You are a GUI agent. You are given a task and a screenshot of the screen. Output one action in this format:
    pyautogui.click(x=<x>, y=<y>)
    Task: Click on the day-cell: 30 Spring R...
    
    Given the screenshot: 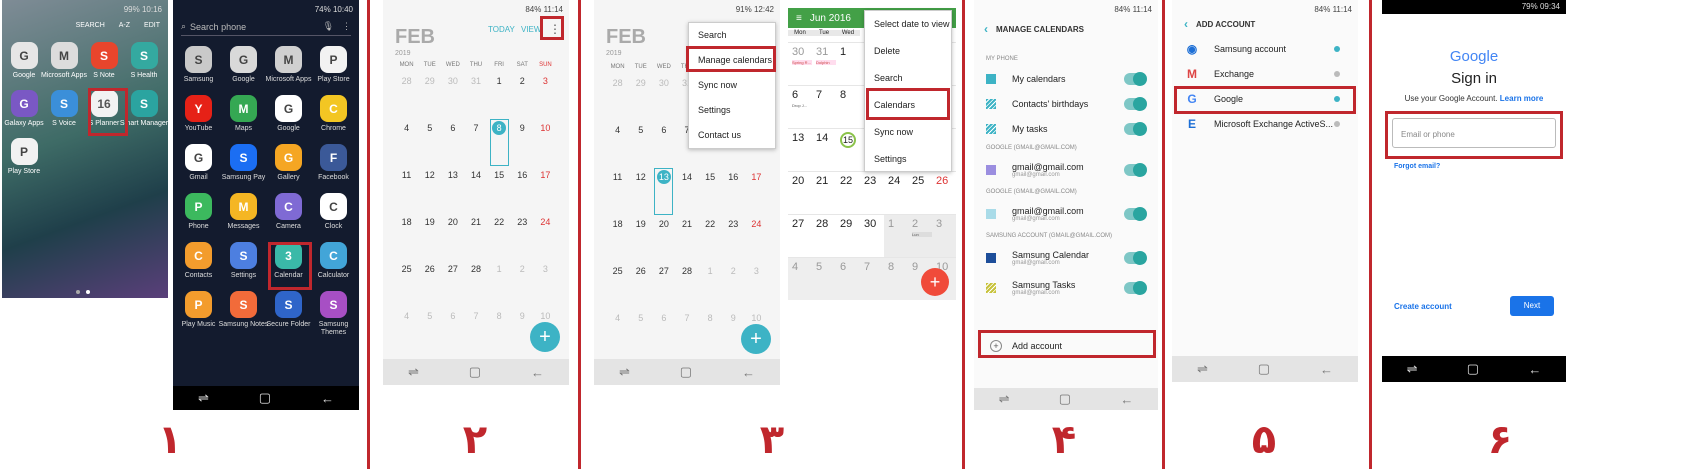 What is the action you would take?
    pyautogui.click(x=800, y=64)
    